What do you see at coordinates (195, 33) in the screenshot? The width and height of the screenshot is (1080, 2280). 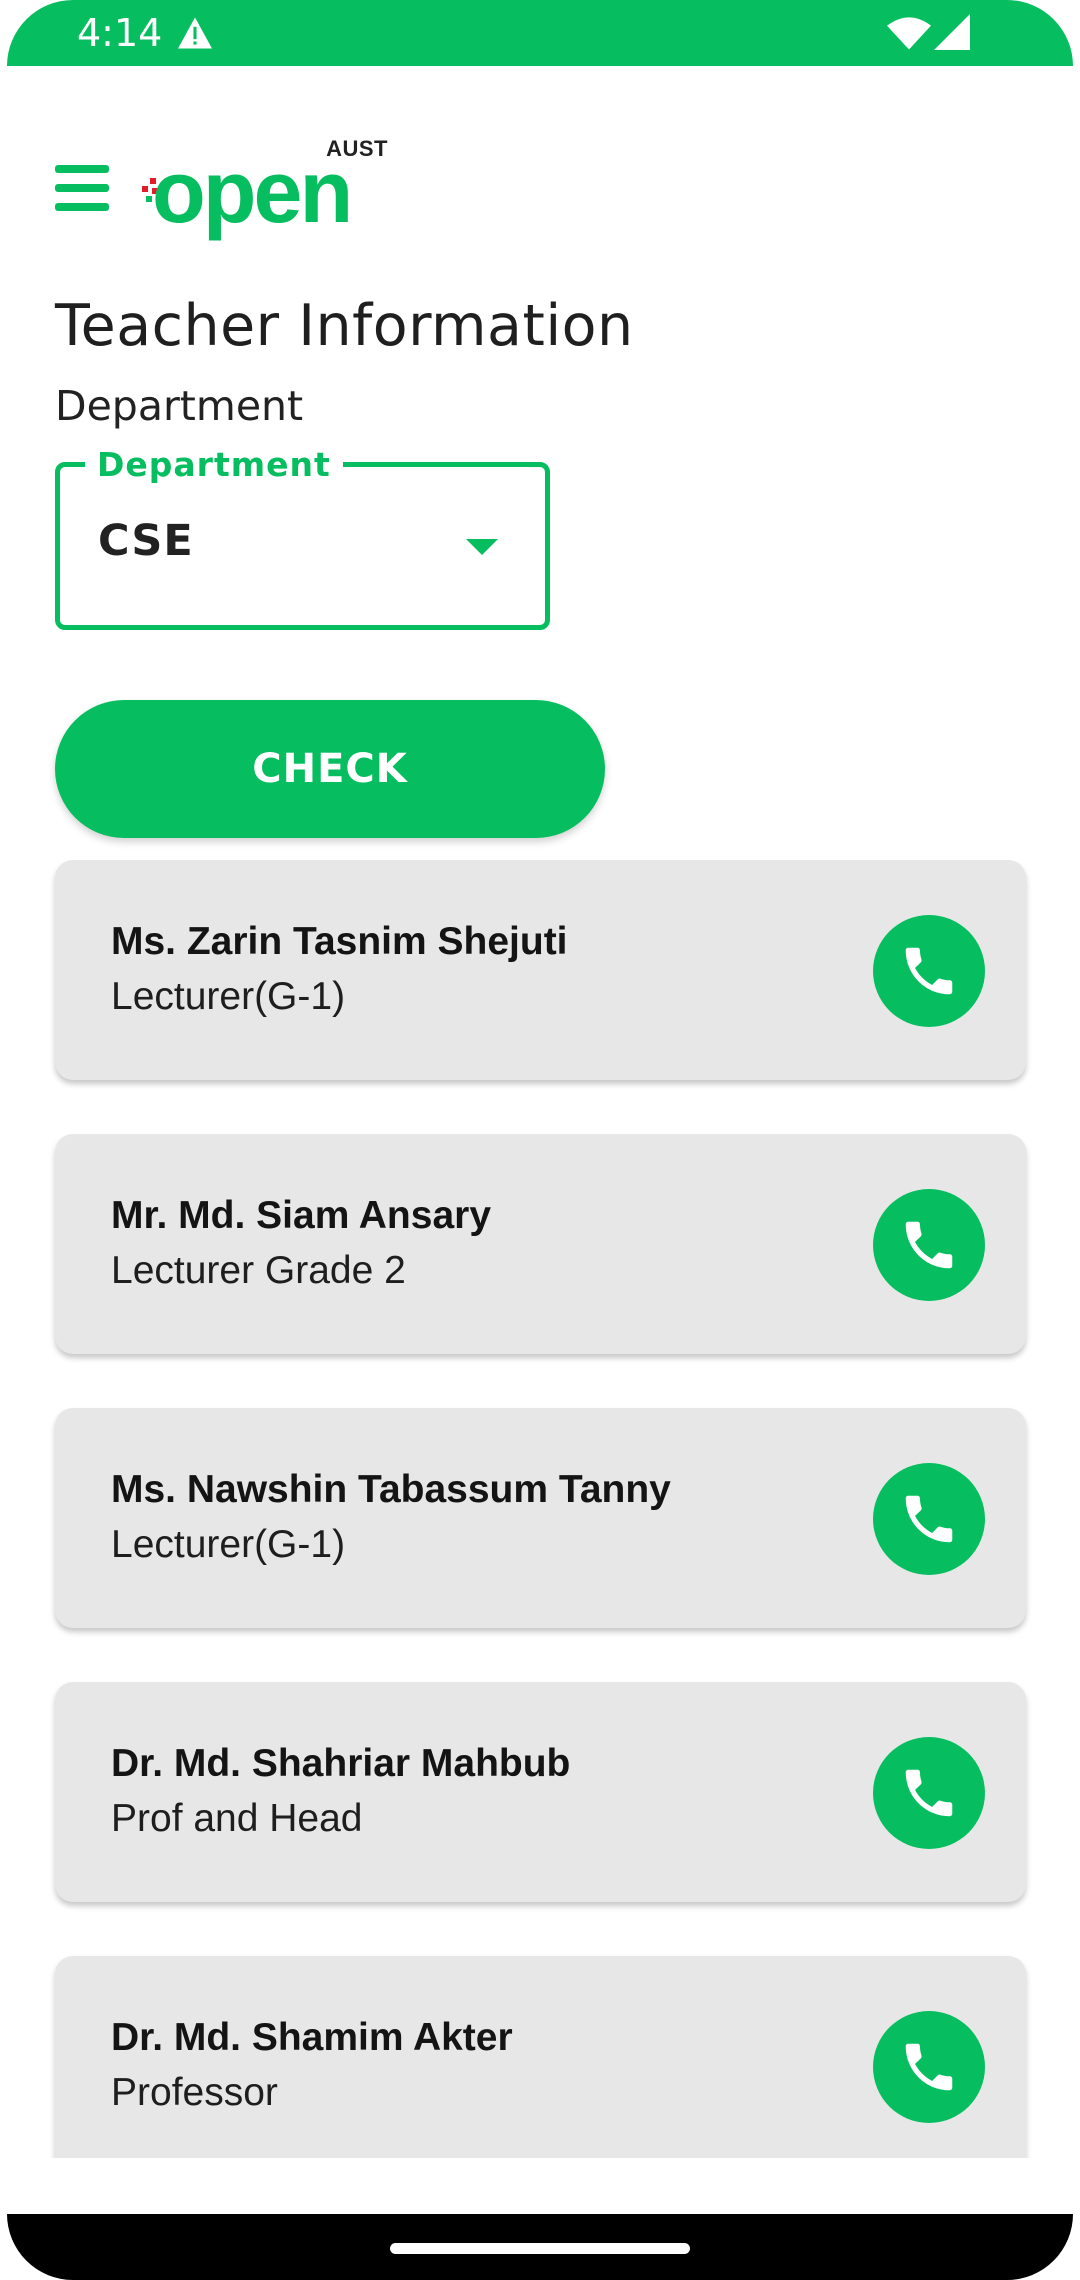 I see `alert-icon` at bounding box center [195, 33].